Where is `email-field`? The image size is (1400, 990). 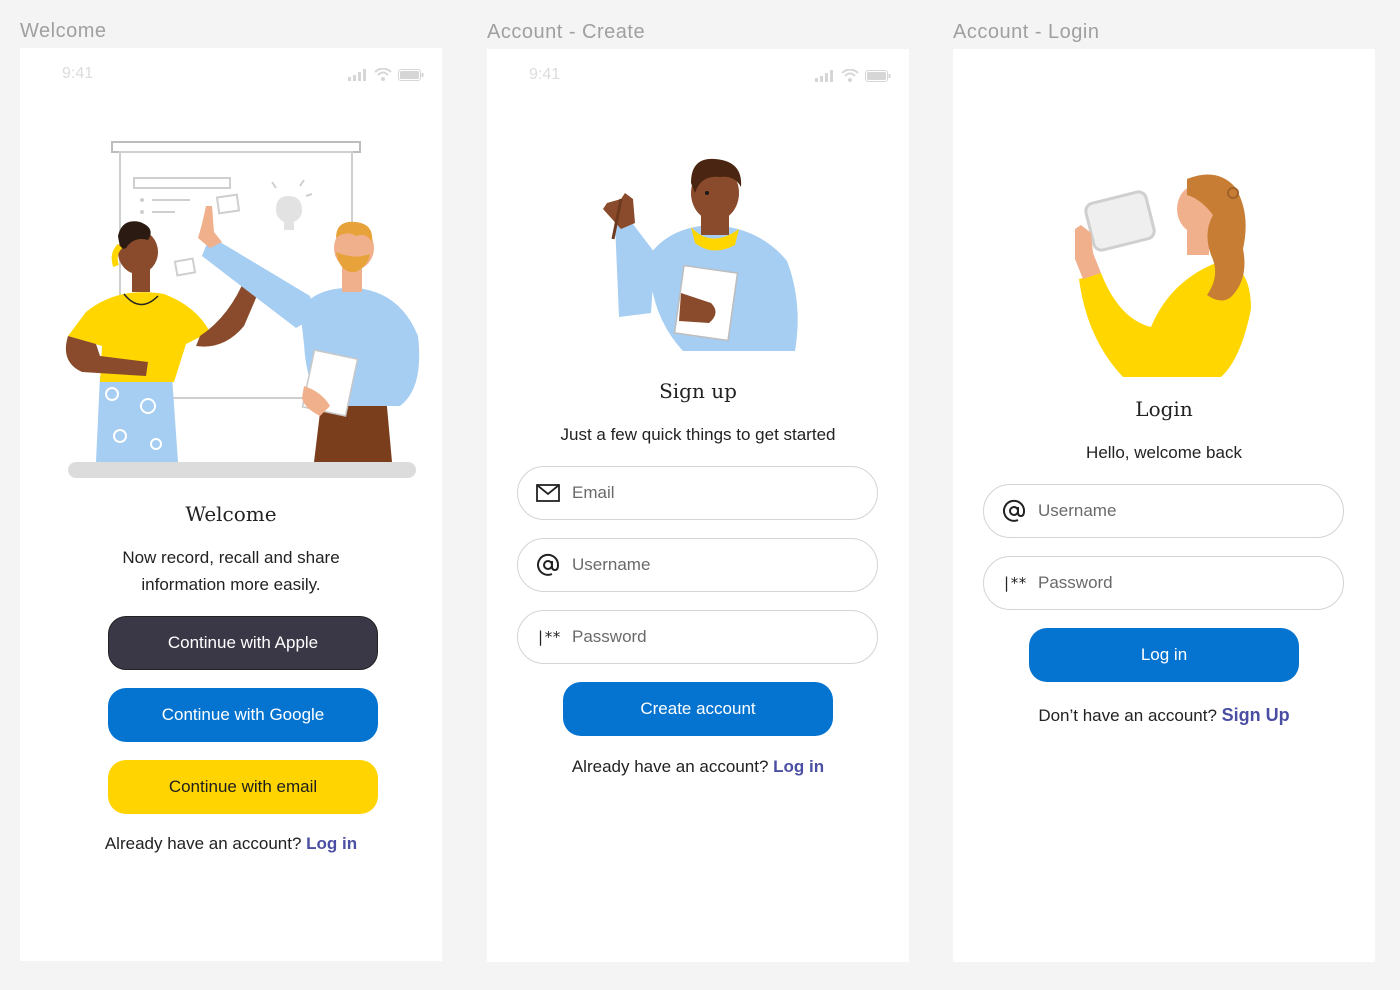
email-field is located at coordinates (697, 493).